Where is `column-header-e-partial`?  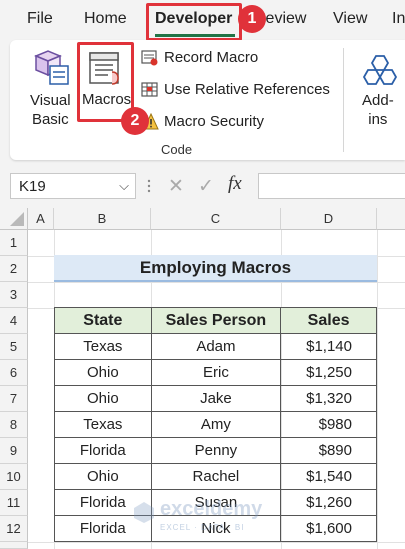 column-header-e-partial is located at coordinates (391, 219).